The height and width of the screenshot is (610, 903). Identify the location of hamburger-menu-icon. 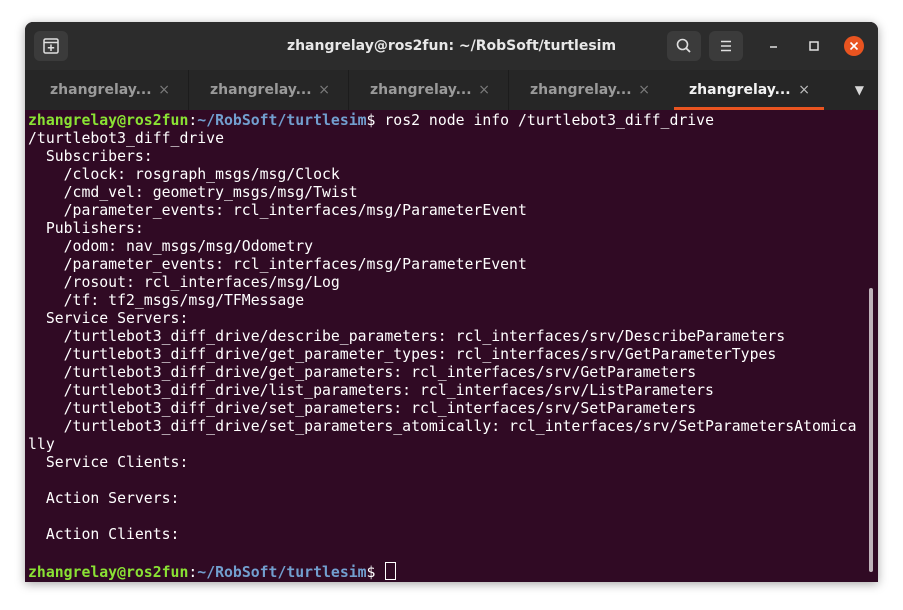
(726, 46).